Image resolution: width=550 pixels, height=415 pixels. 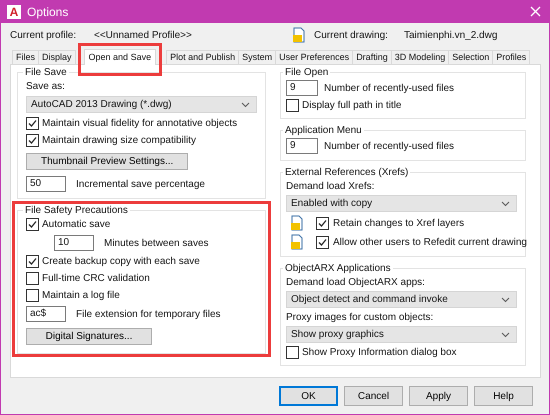 I want to click on checkbox-label: Allow other users to Refedit current drawing, so click(x=430, y=242).